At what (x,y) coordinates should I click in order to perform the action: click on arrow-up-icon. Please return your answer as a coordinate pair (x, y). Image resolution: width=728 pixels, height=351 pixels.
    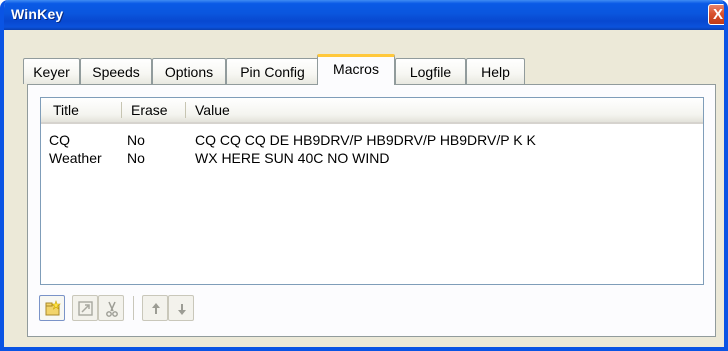
    Looking at the image, I should click on (156, 308).